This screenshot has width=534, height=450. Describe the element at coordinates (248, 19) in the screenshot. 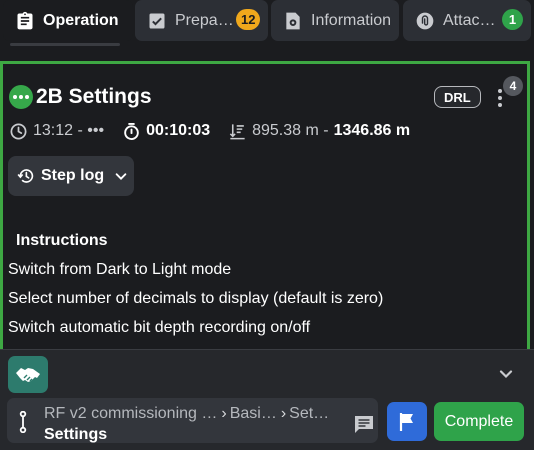

I see `count-badge: 12` at that location.